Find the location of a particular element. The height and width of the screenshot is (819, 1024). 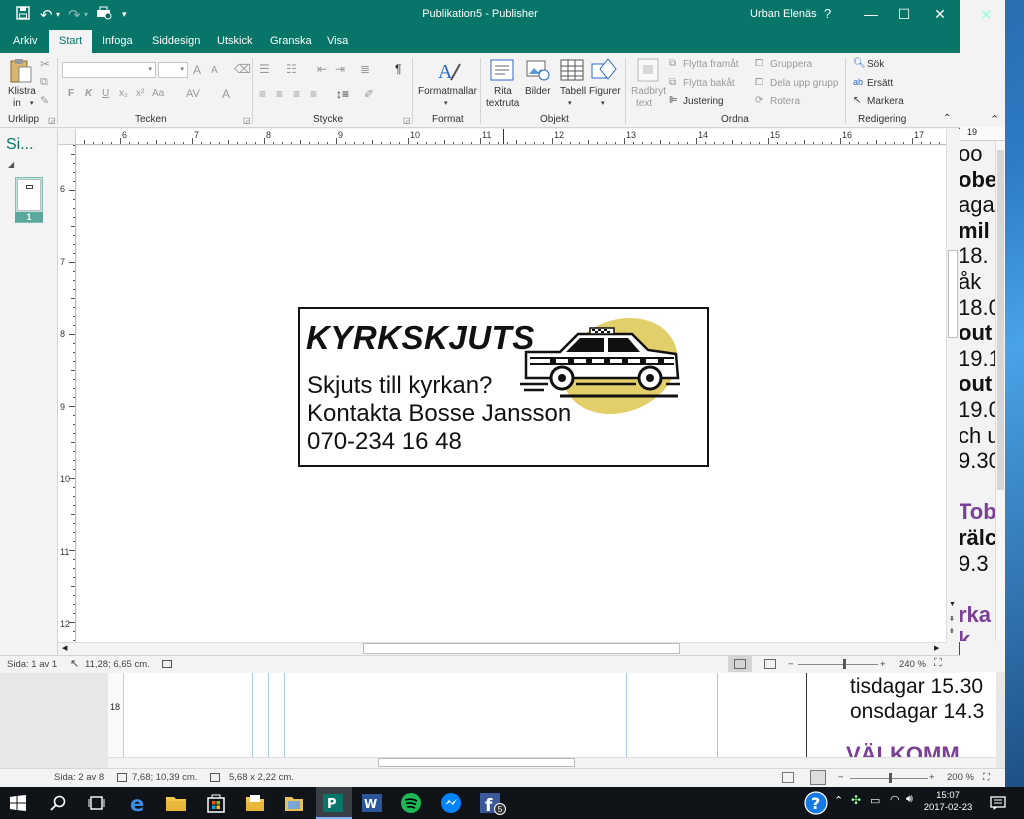

background-page-indicator: Sida: 2 av 8 is located at coordinates (79, 777).